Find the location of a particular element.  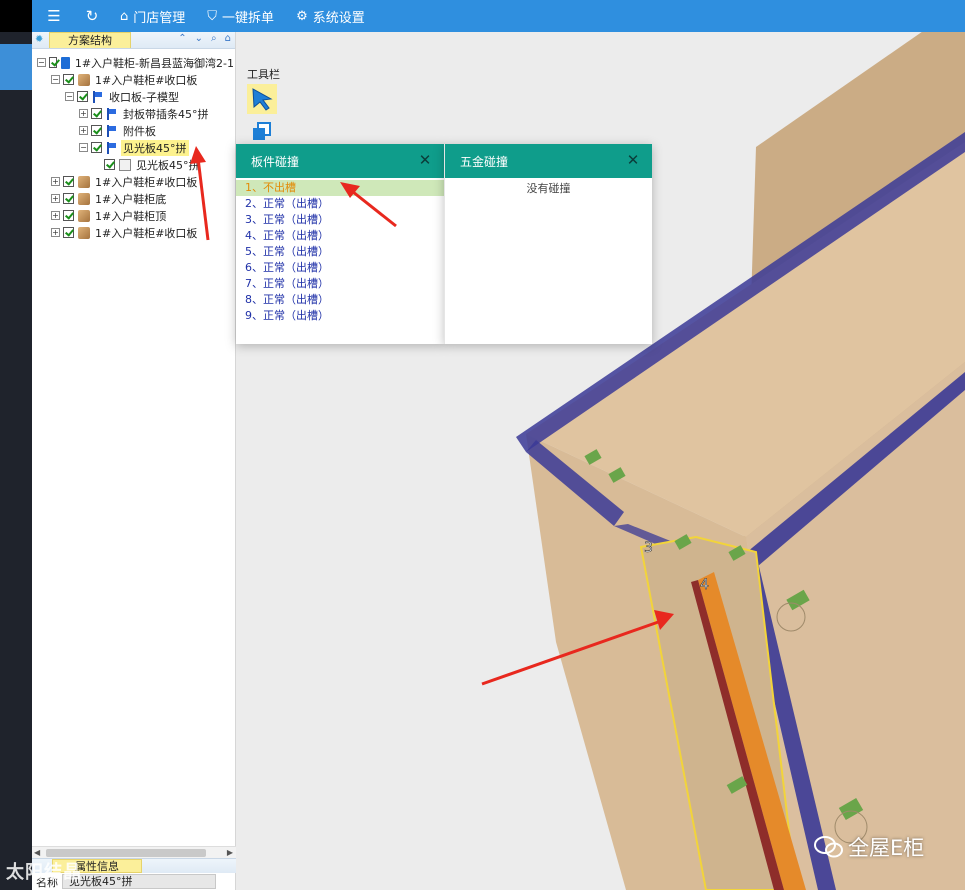

tree-node: − 1#入户鞋柜#收口板 is located at coordinates (134, 79).